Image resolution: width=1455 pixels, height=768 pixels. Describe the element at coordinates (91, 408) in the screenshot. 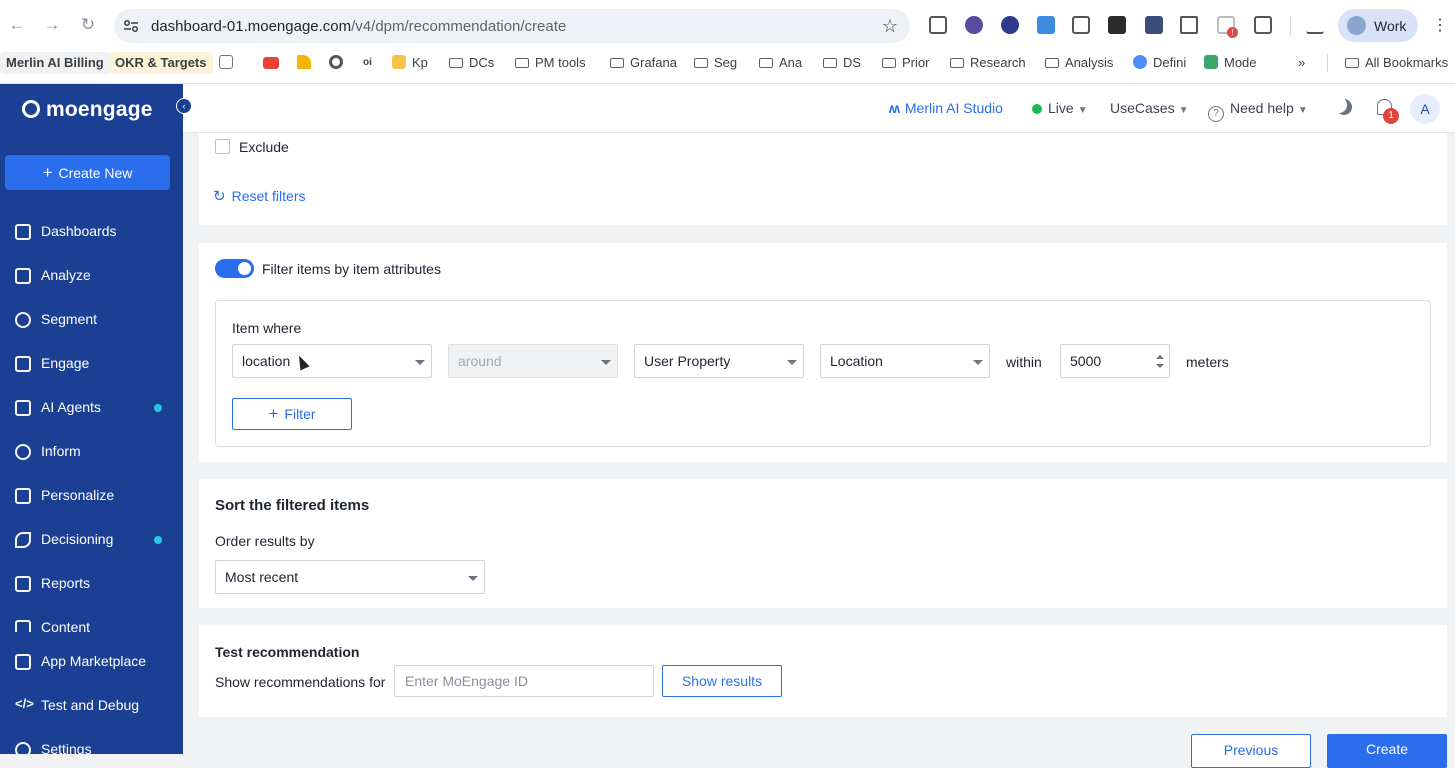

I see `sidebar-item-ai-agents: AI Agents` at that location.